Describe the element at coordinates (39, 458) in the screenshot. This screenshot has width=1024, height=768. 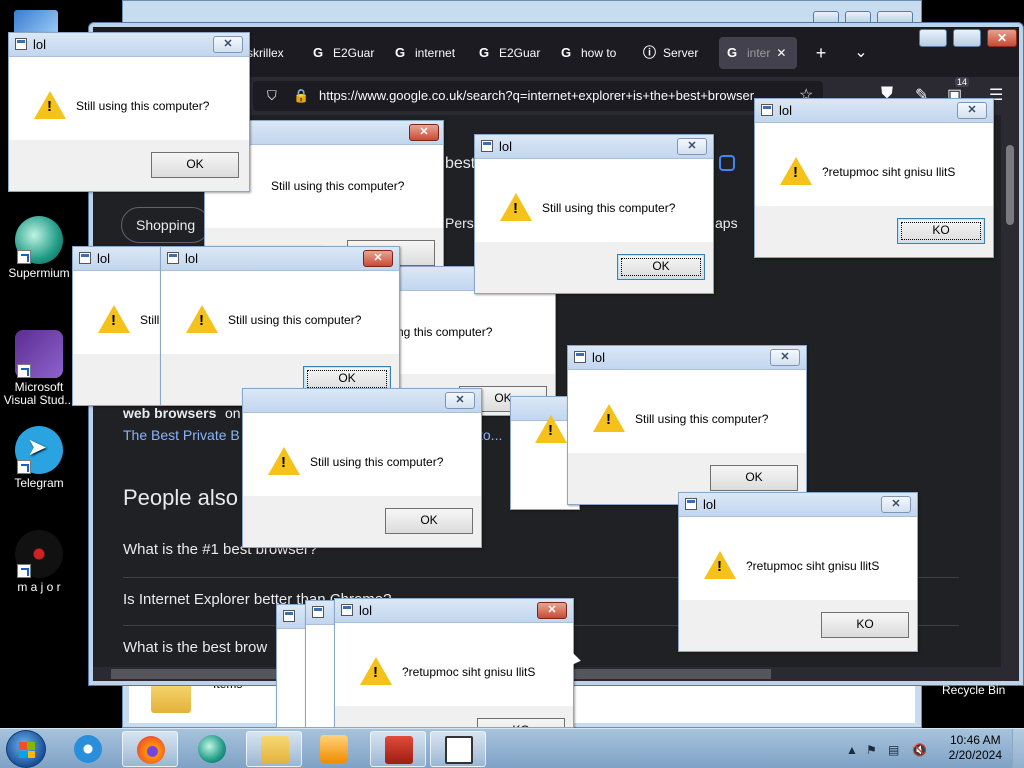
I see `desktop-icon-telegram: ➤ Telegram` at that location.